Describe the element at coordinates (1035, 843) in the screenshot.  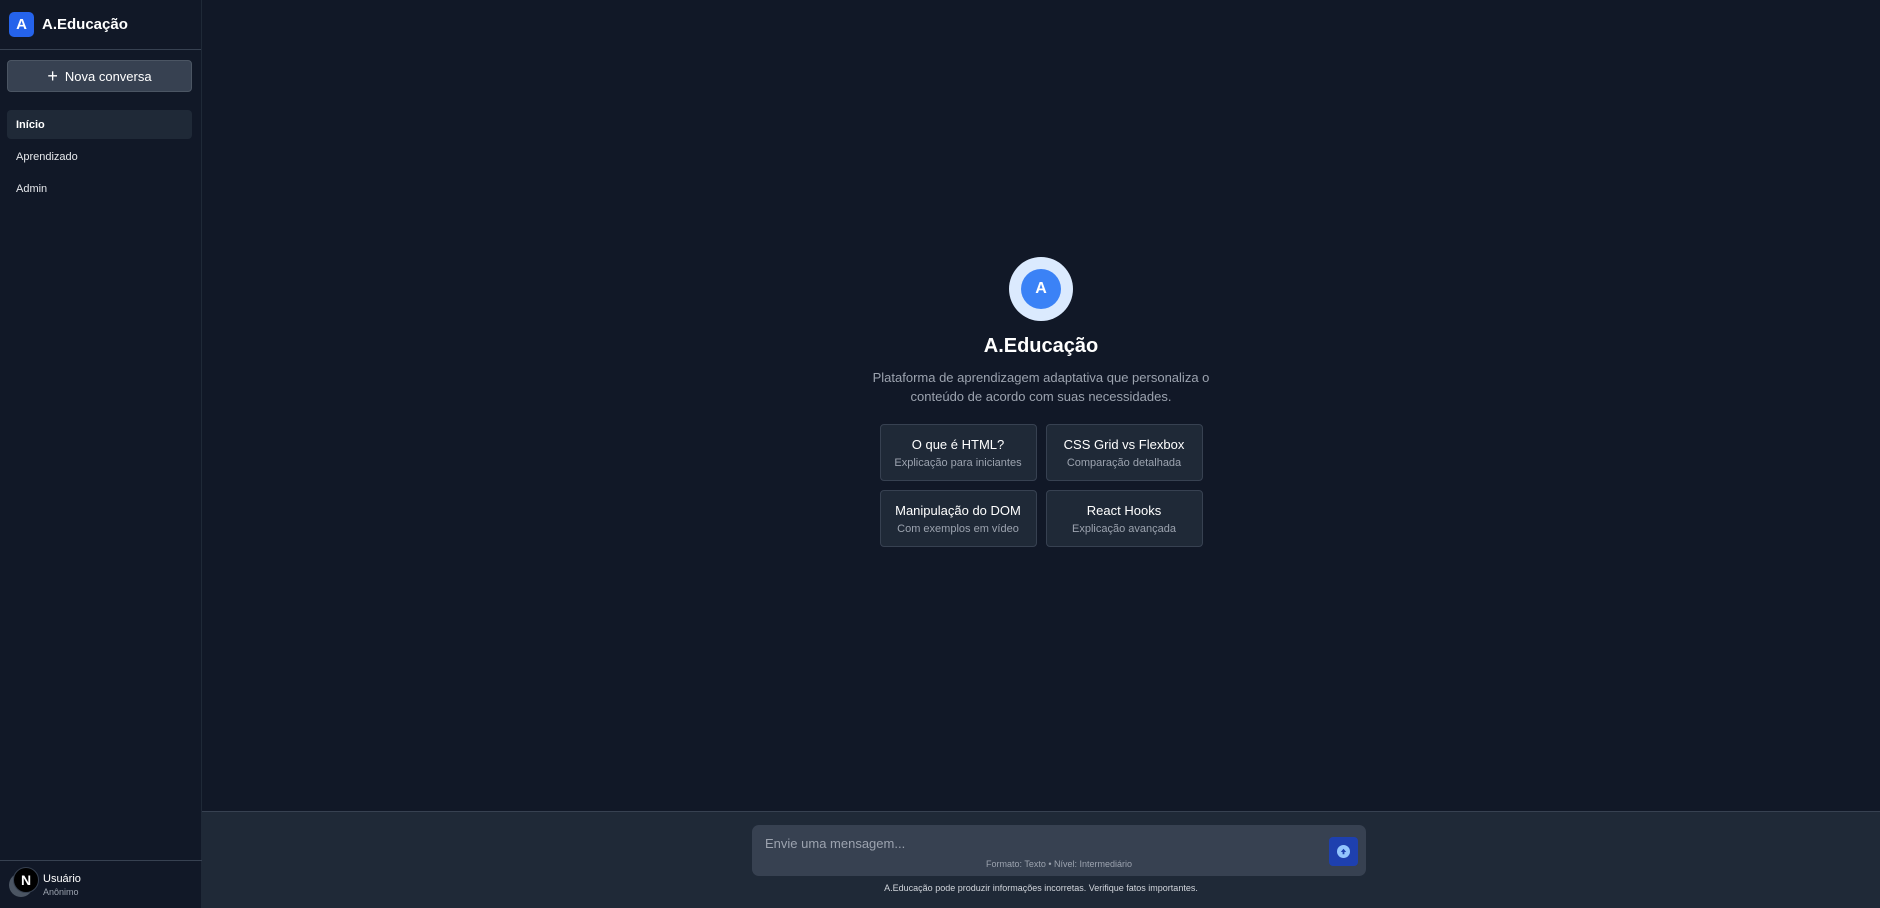
I see `message-input` at that location.